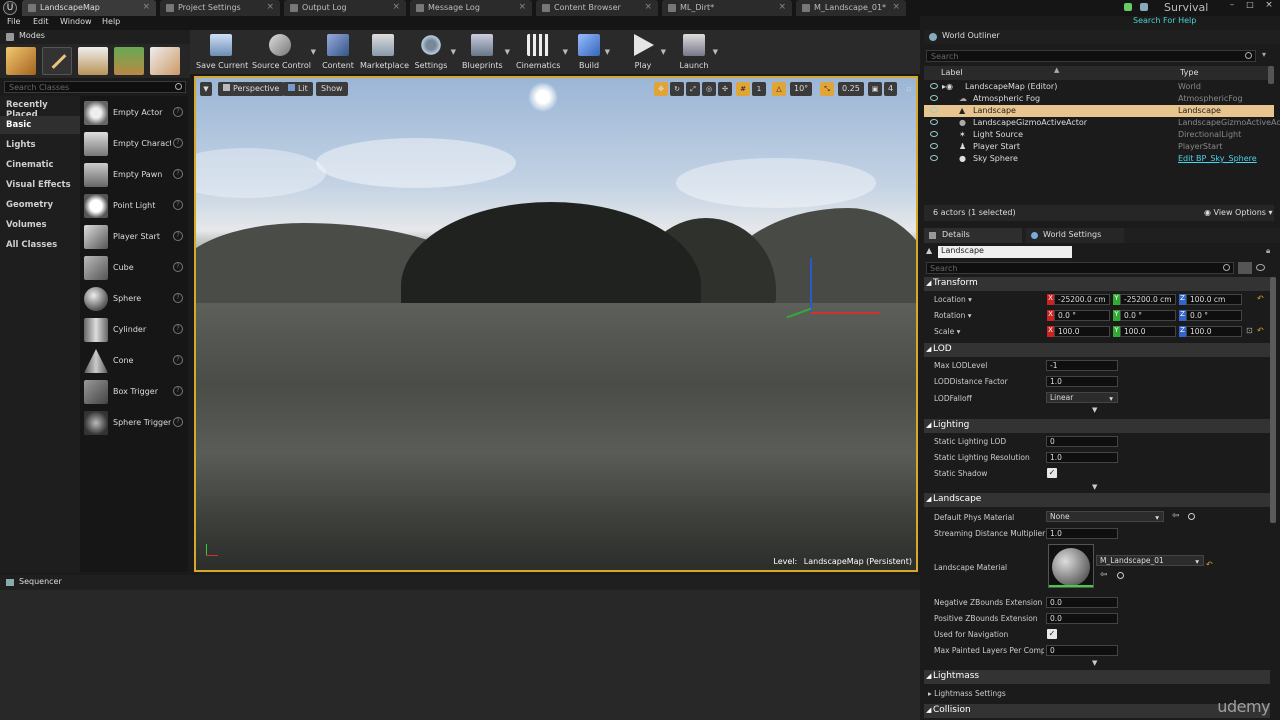  Describe the element at coordinates (1082, 650) in the screenshot. I see `max-painted-layers-field: 0` at that location.